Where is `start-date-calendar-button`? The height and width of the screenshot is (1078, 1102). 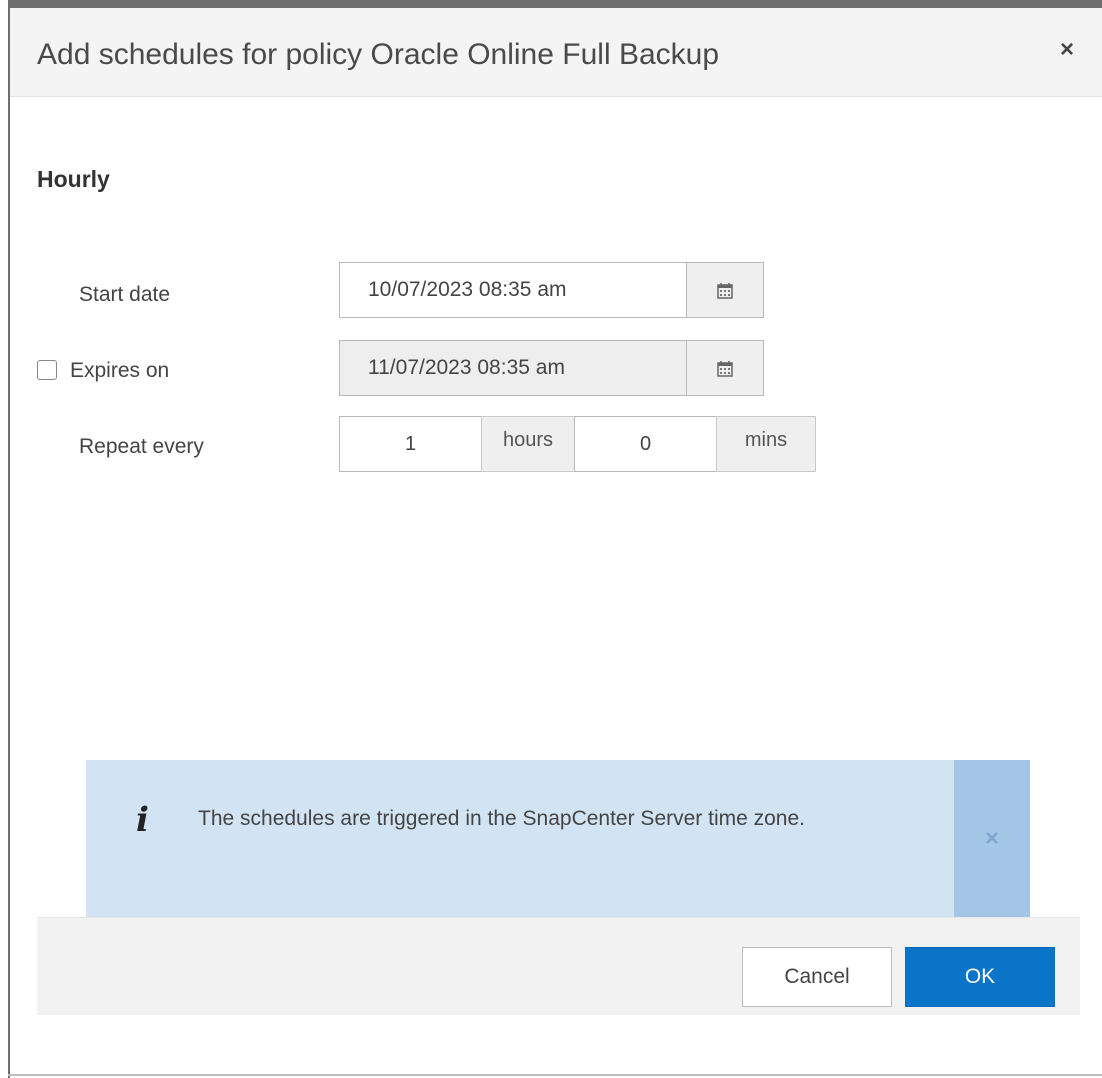 start-date-calendar-button is located at coordinates (725, 290).